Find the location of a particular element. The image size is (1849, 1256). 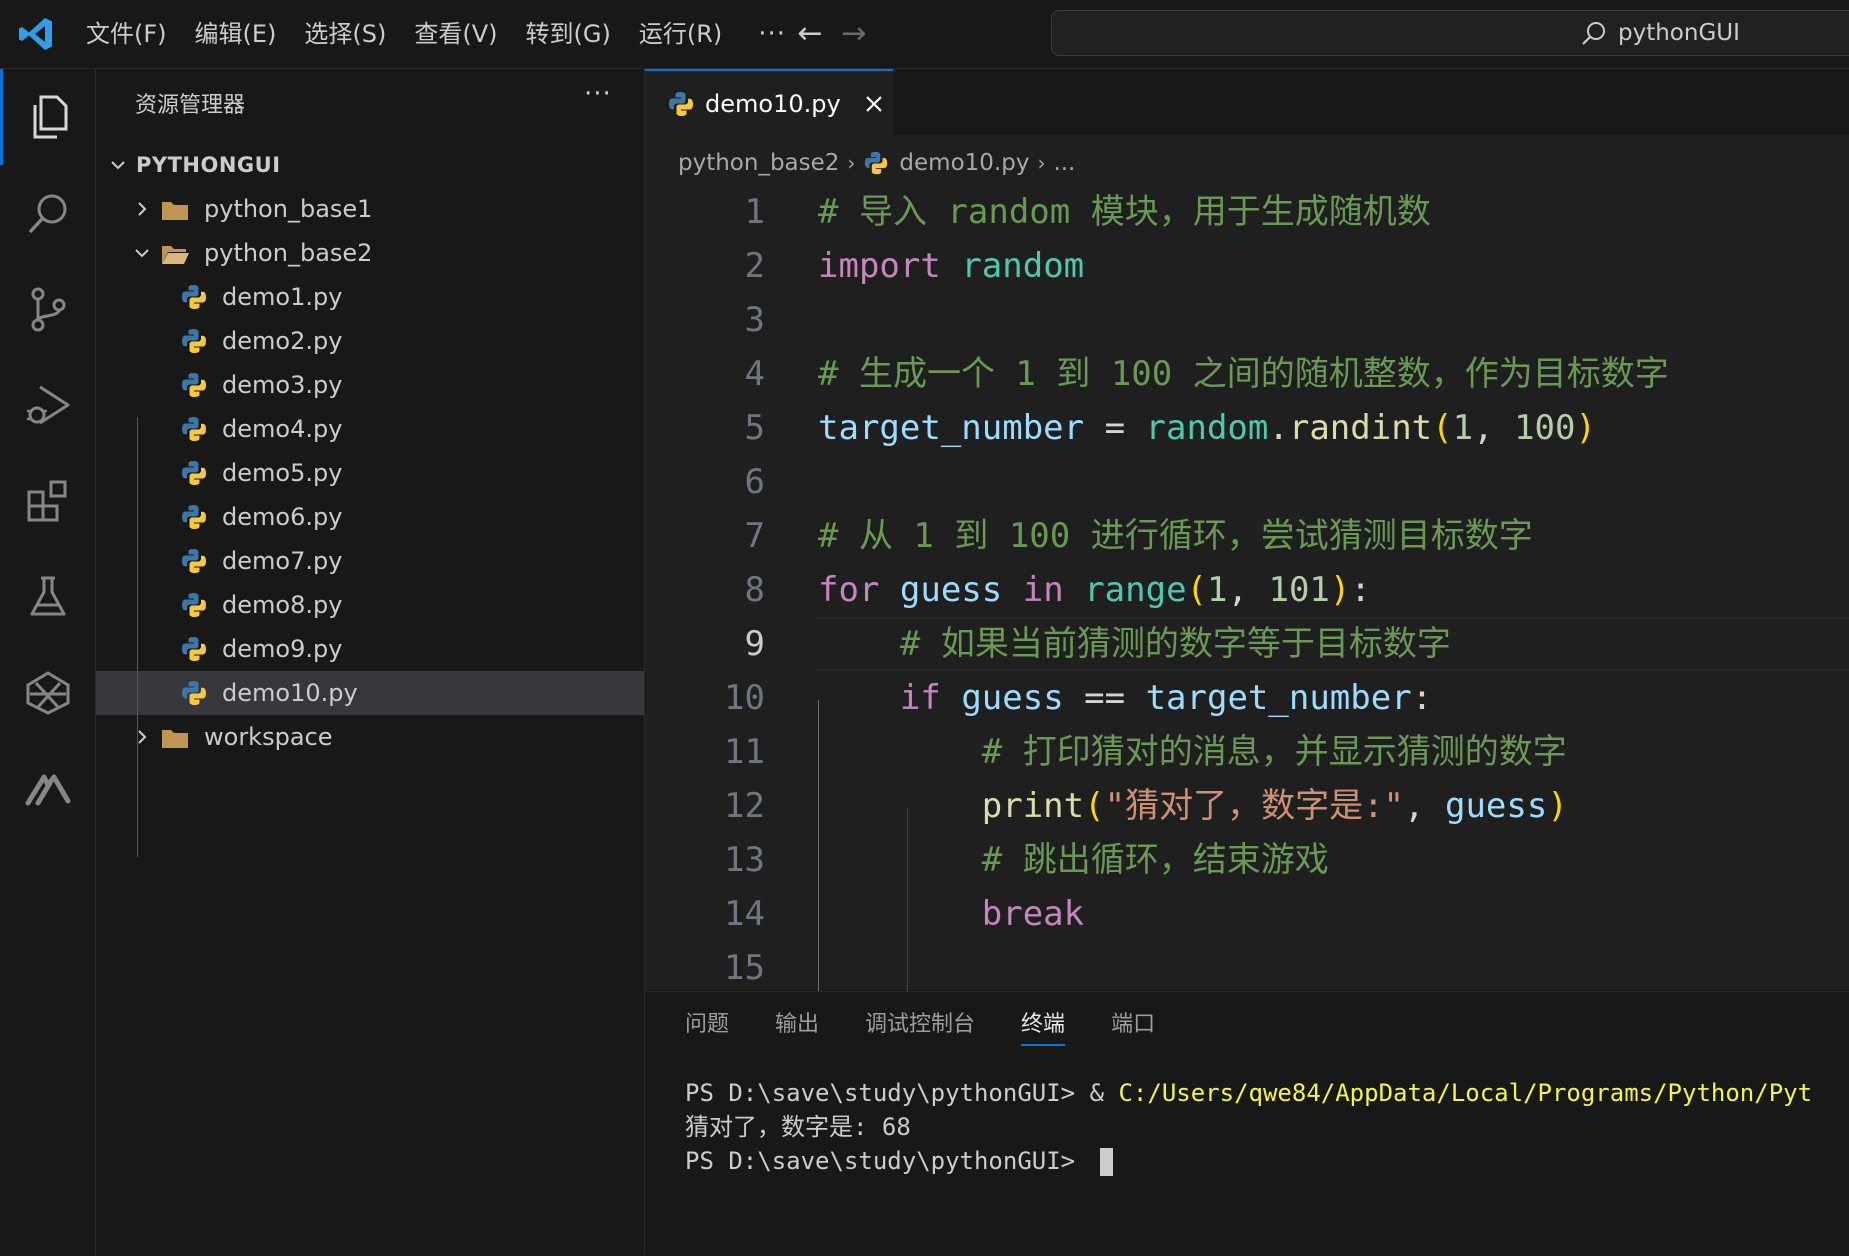

file-label: demo9.py is located at coordinates (282, 649).